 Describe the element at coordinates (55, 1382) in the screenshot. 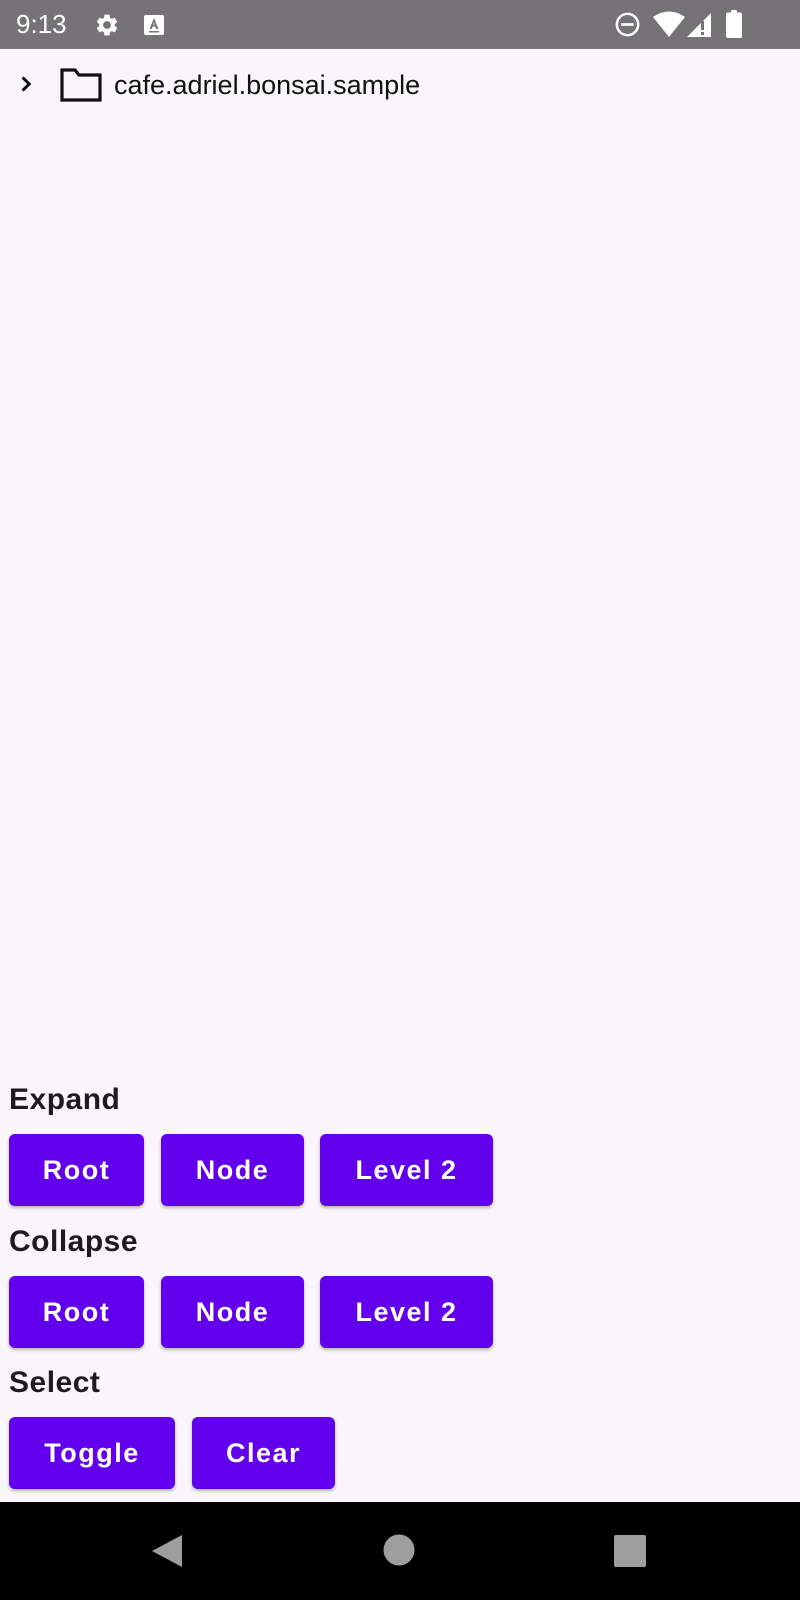

I see `select-section-title: Select` at that location.